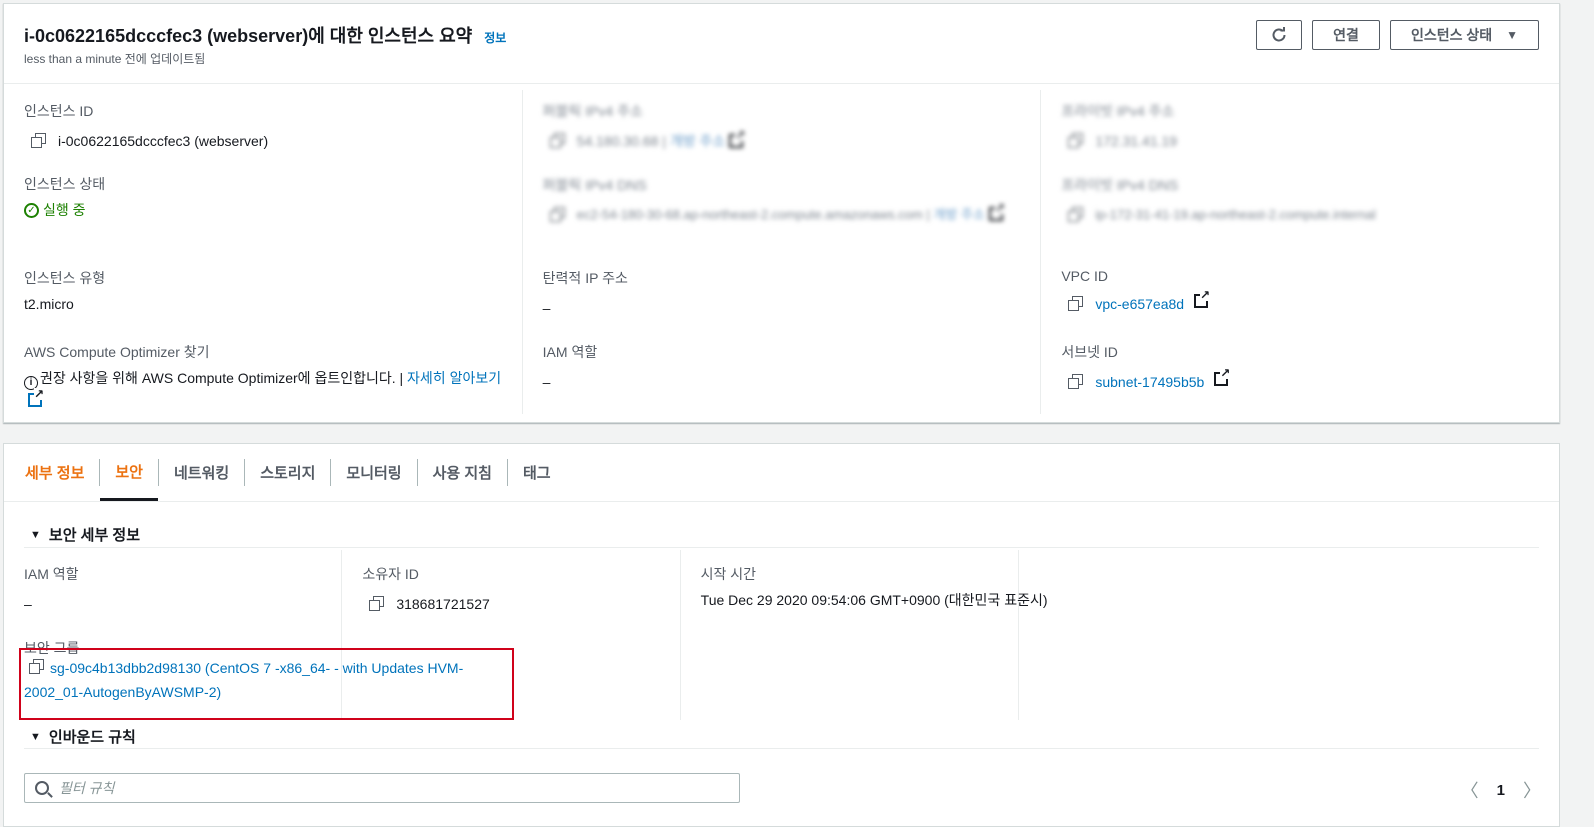  What do you see at coordinates (585, 278) in the screenshot?
I see `elastic-ip-label: 탄력적 IP 주소` at bounding box center [585, 278].